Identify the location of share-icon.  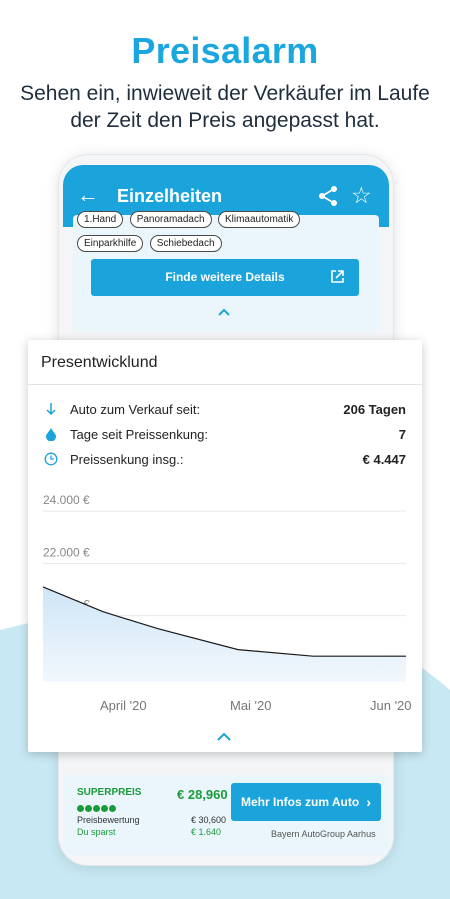
(328, 196).